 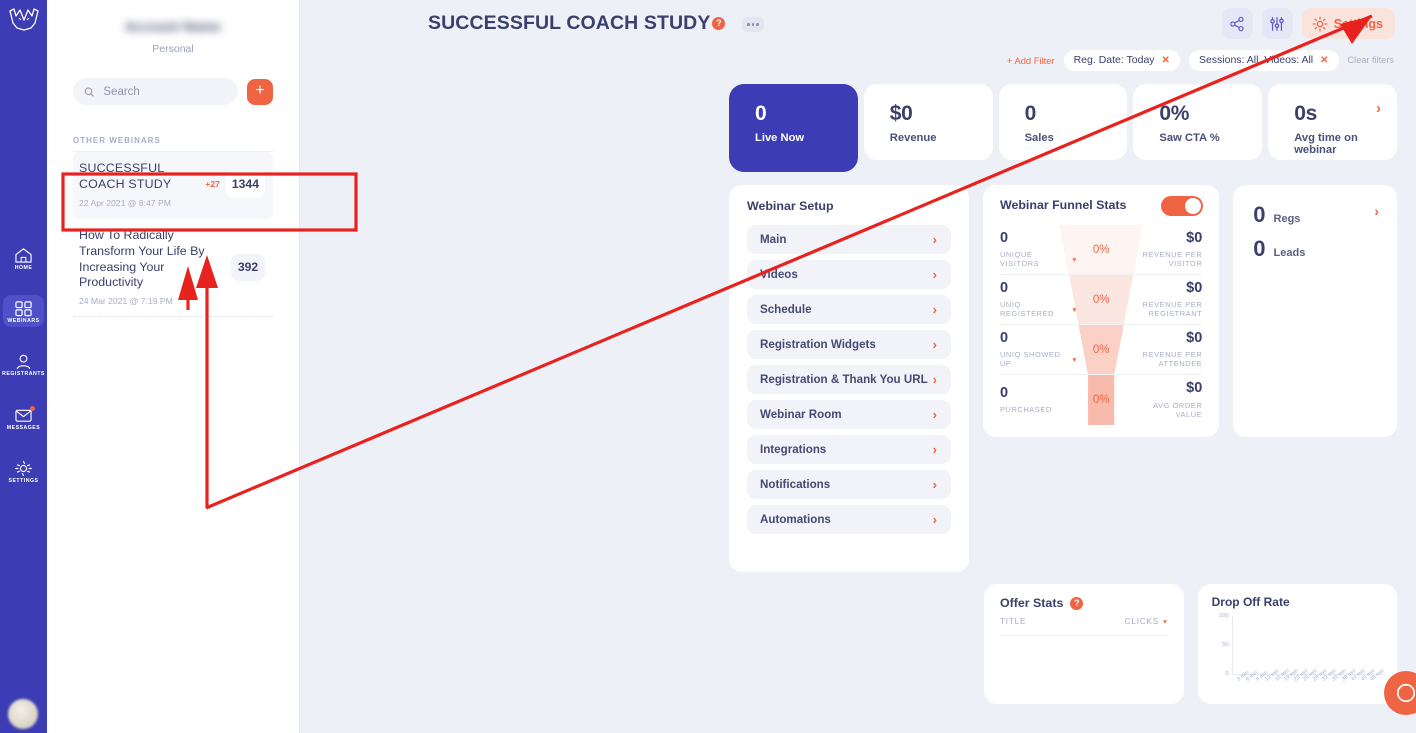 What do you see at coordinates (23, 364) in the screenshot?
I see `sidebar-item-registrants: REGISTRANTS` at bounding box center [23, 364].